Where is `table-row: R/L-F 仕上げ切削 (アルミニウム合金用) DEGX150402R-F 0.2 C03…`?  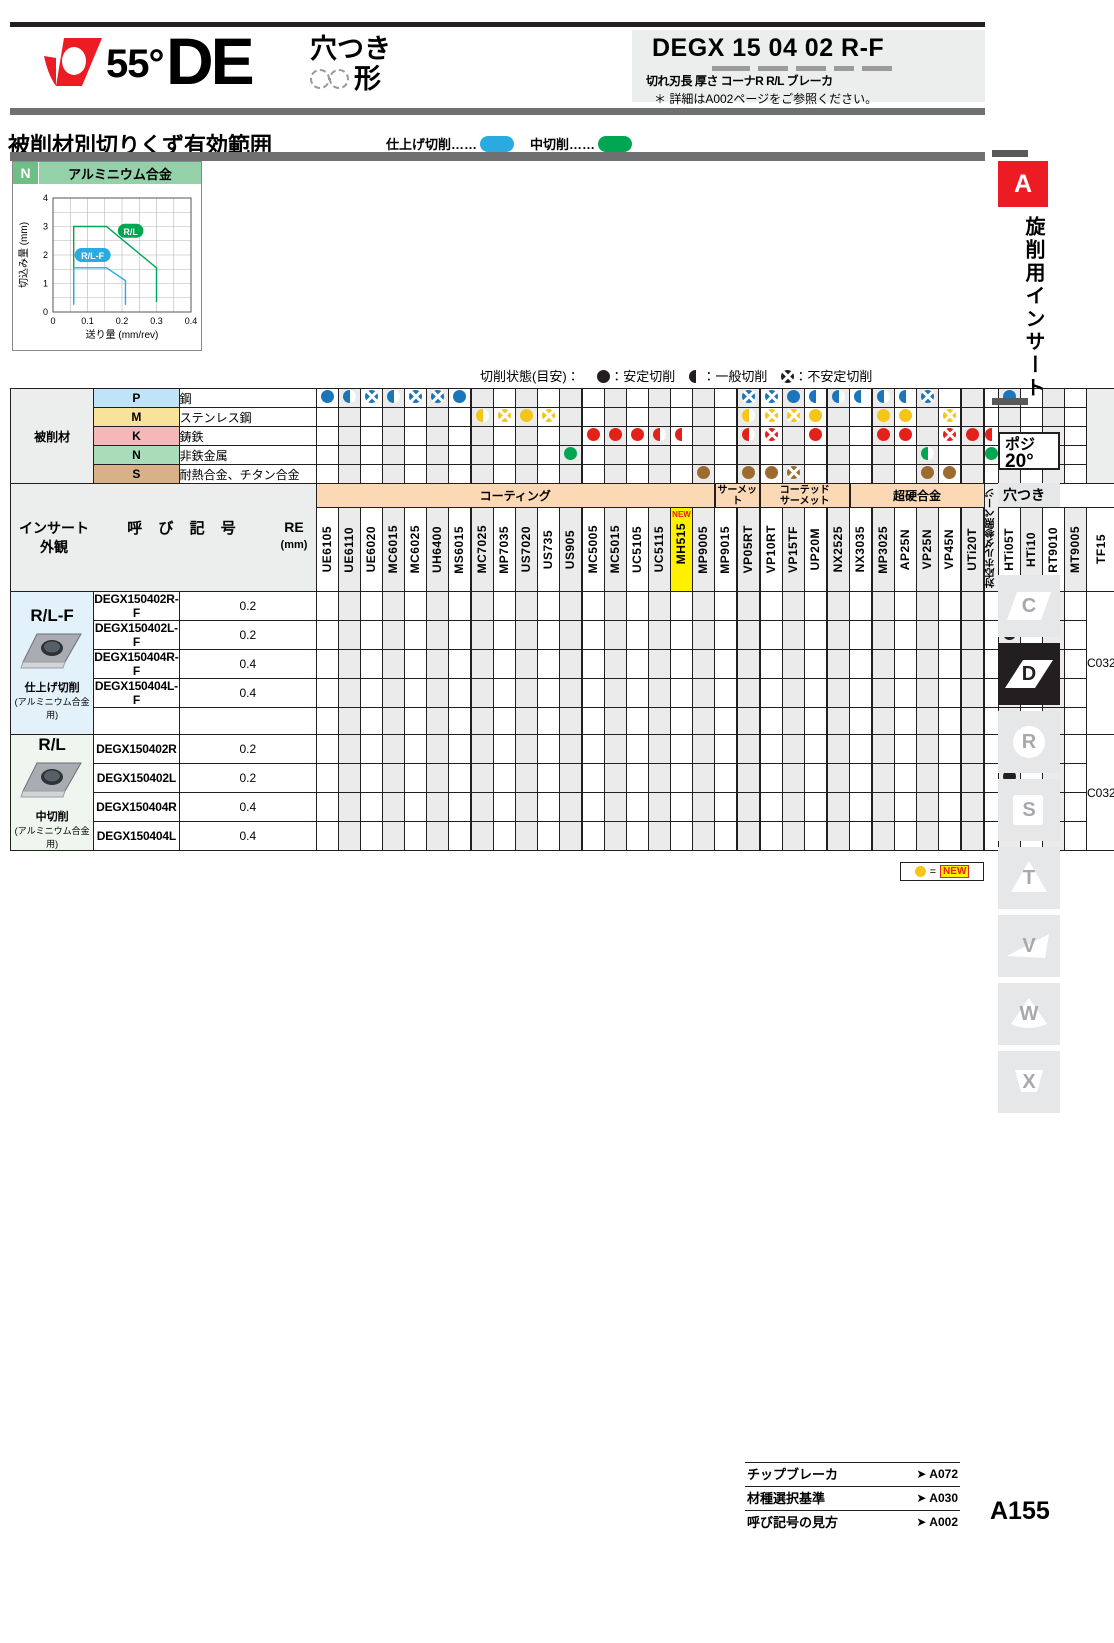 table-row: R/L-F 仕上げ切削 (アルミニウム合金用) DEGX150402R-F 0.2 C03… is located at coordinates (561, 663).